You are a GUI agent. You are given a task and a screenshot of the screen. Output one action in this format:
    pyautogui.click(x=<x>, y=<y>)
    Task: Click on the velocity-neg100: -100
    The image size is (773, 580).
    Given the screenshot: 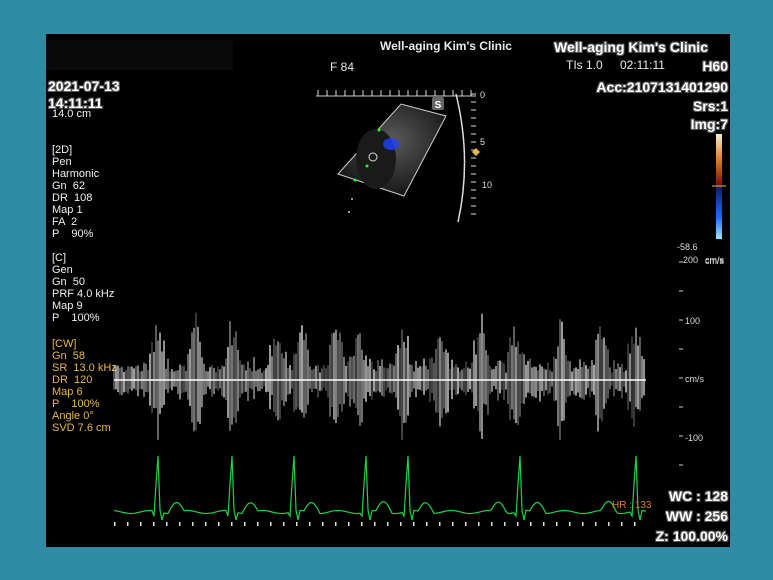 What is the action you would take?
    pyautogui.click(x=694, y=438)
    